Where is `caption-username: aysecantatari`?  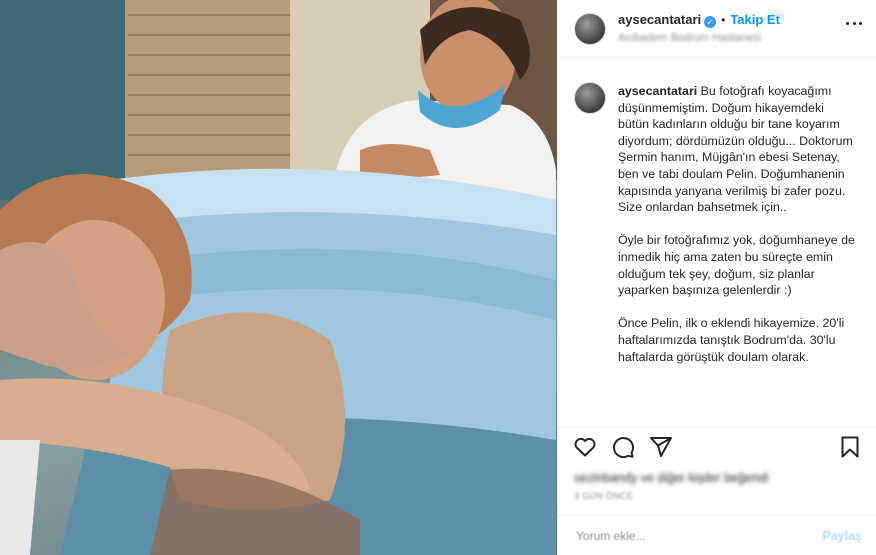
caption-username: aysecantatari is located at coordinates (657, 91).